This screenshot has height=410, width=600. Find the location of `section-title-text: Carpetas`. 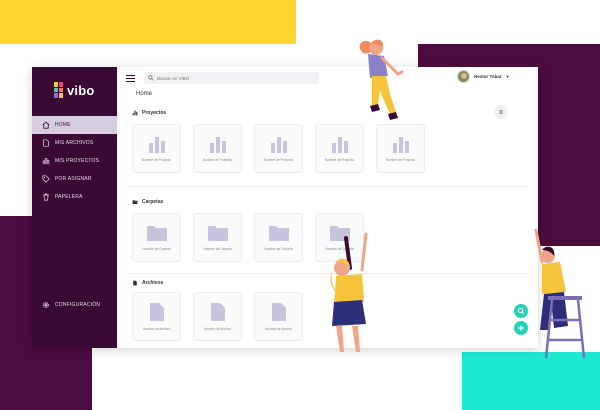

section-title-text: Carpetas is located at coordinates (153, 202).